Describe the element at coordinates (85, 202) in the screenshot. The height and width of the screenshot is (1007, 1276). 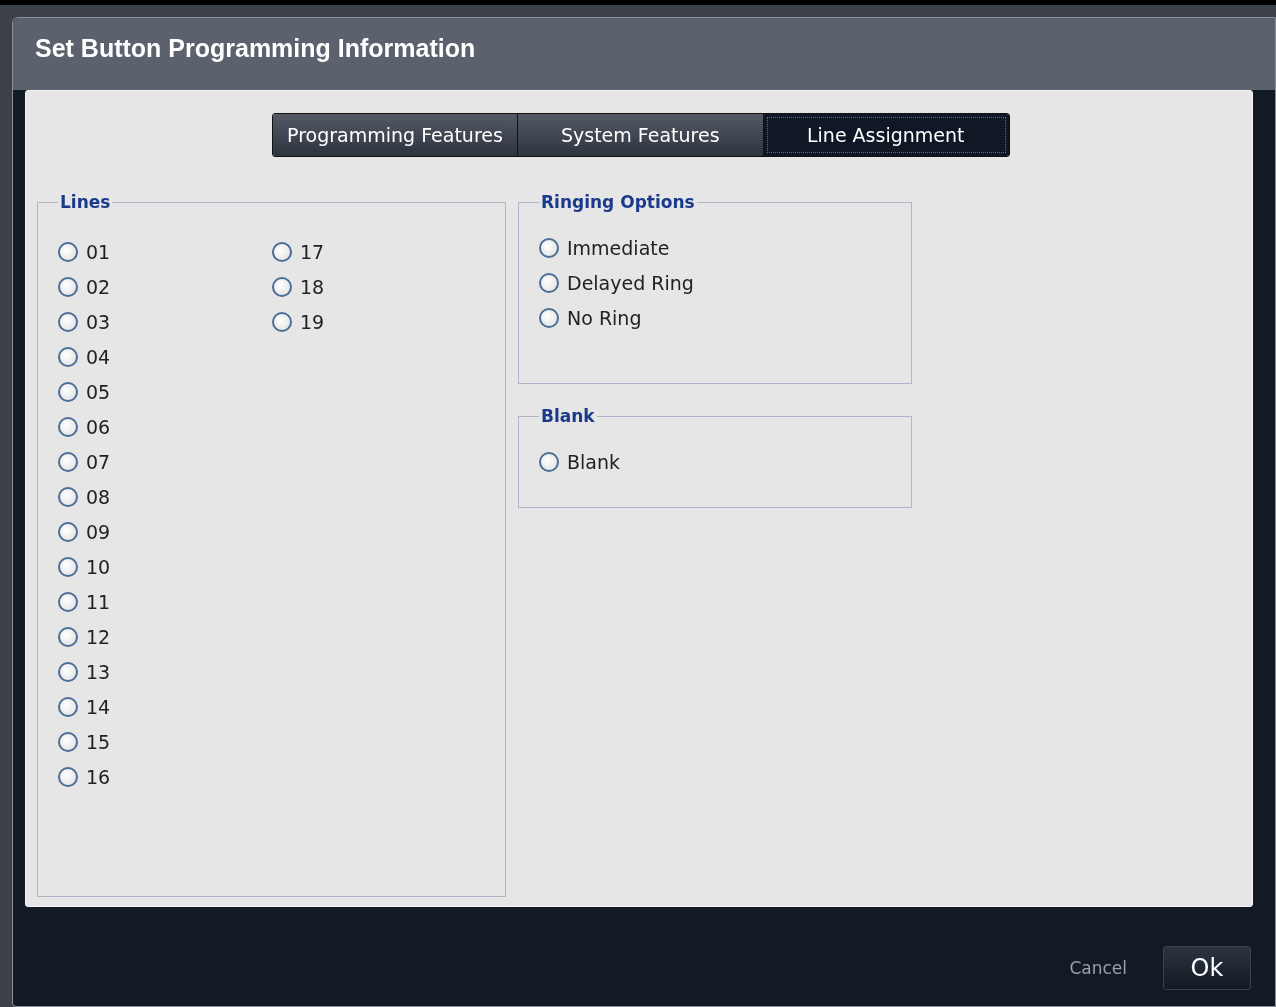
I see `group-title: Lines` at that location.